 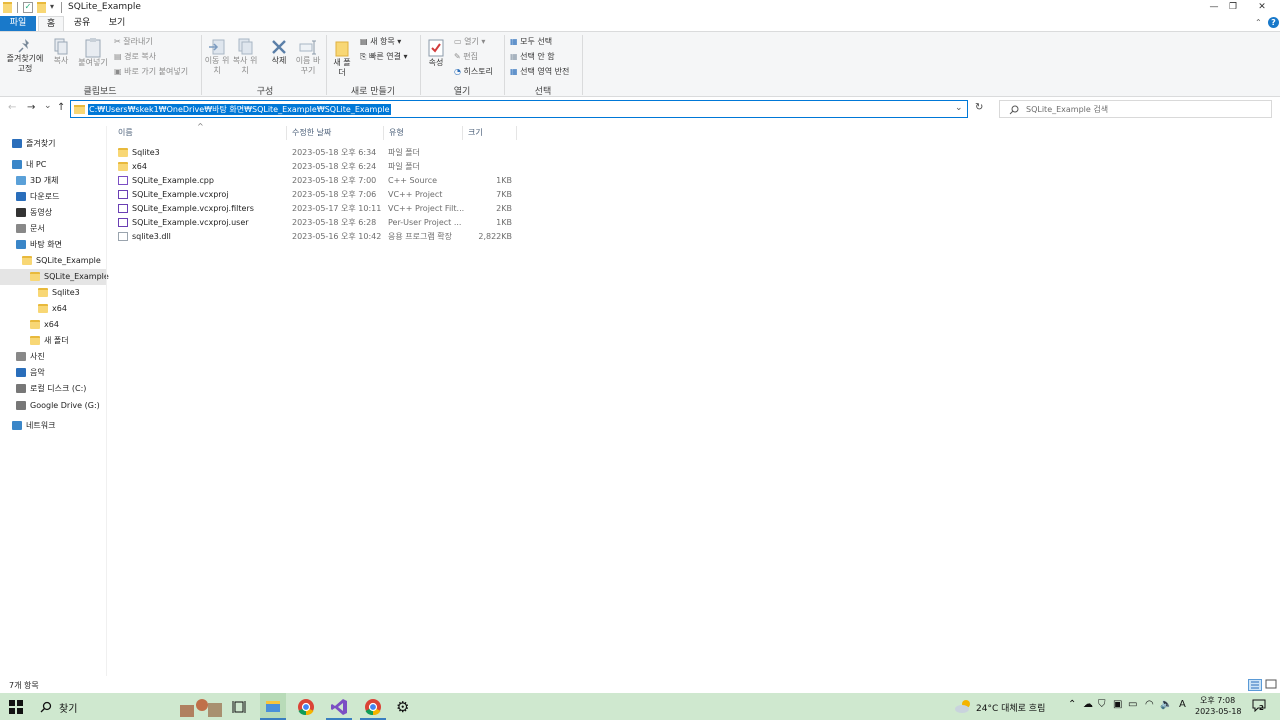 What do you see at coordinates (1182, 704) in the screenshot?
I see `ime-indicator: A` at bounding box center [1182, 704].